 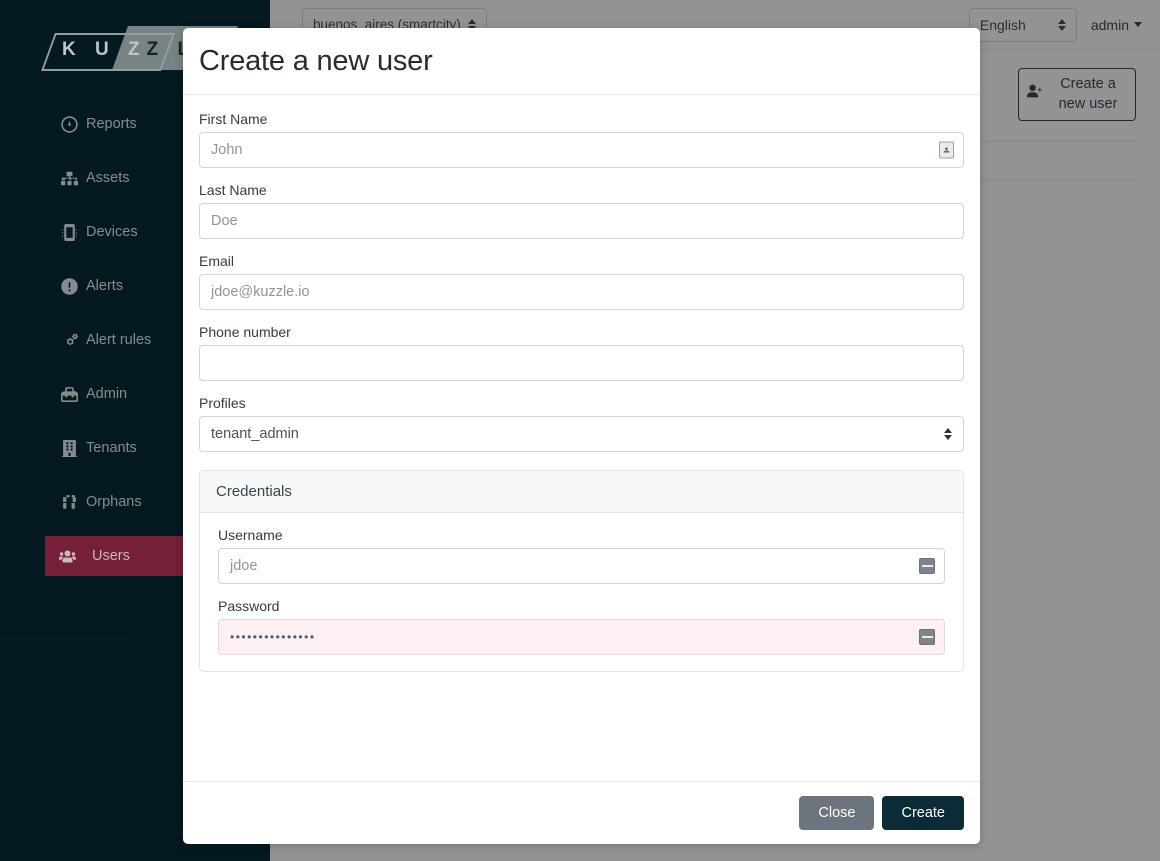 I want to click on credentials-card-body: Username jdoe Password •••••••••••••••, so click(x=581, y=592).